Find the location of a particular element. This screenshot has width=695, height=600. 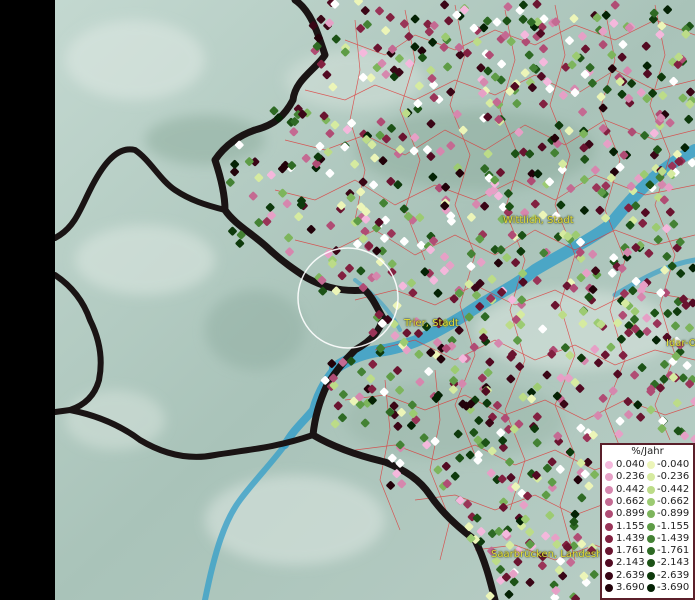

legend-row: 1.761 -1.761 is located at coordinates (648, 551).